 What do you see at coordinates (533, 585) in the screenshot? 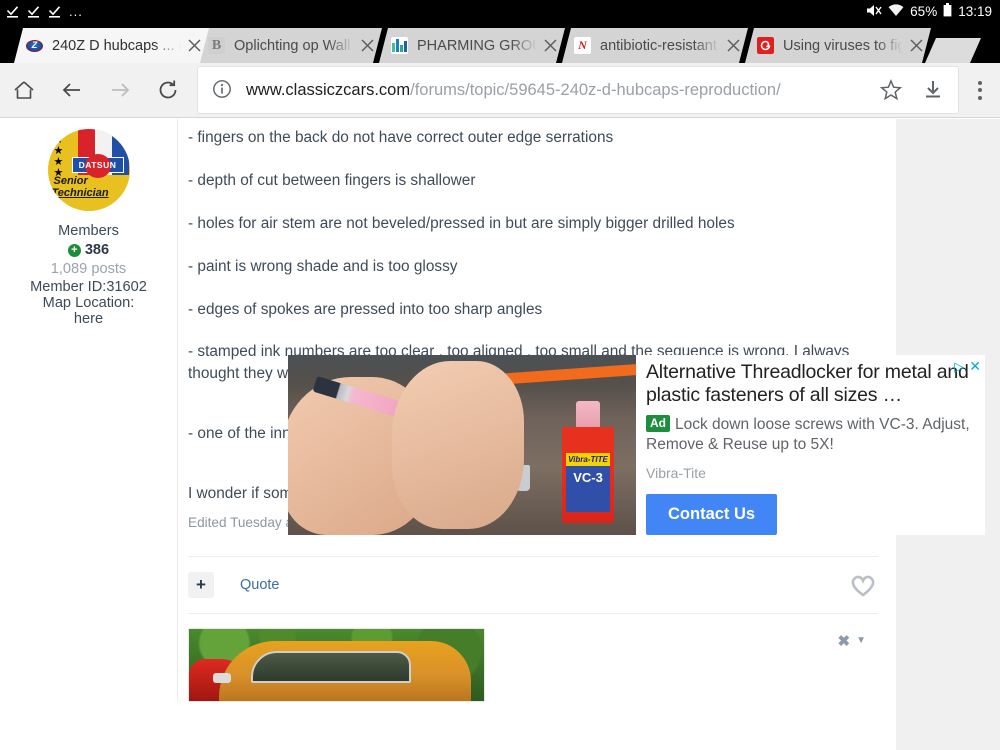
I see `post-actions: + Quote` at bounding box center [533, 585].